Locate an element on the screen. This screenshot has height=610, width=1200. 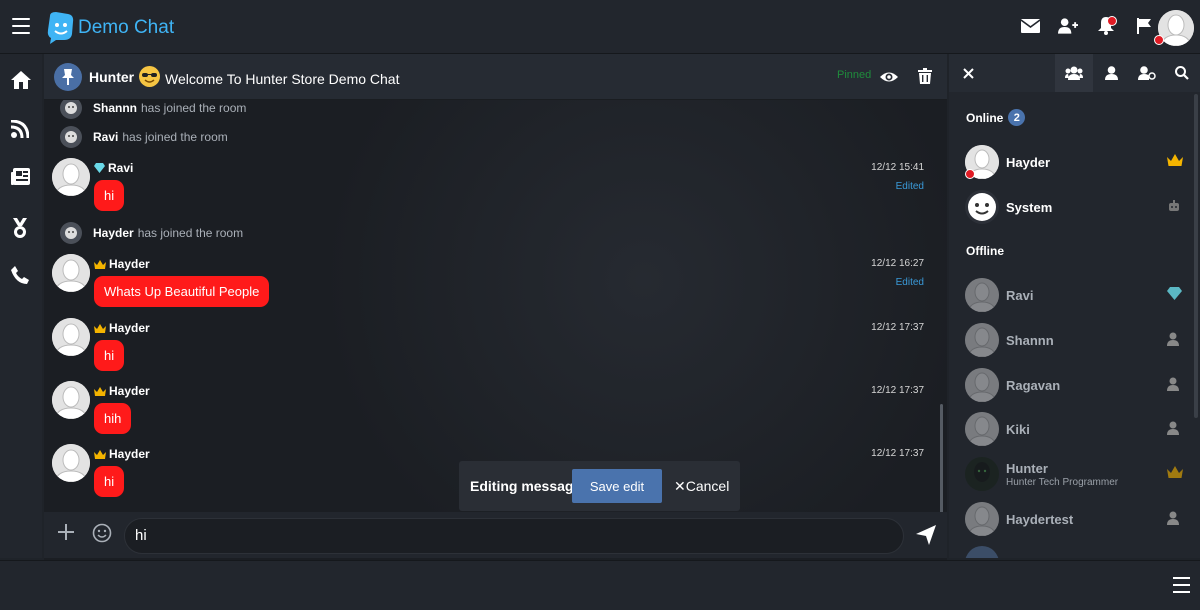
pinned-label: Pinned is located at coordinates (854, 75).